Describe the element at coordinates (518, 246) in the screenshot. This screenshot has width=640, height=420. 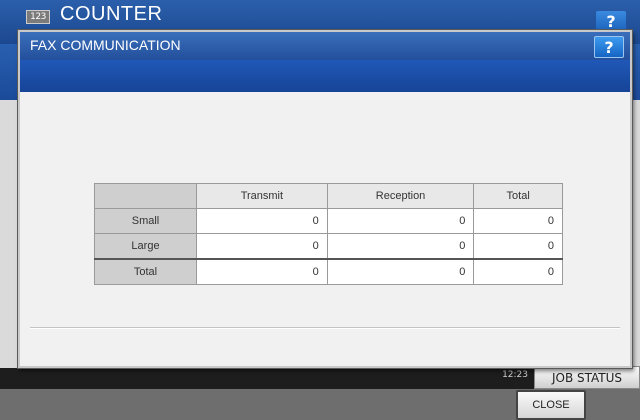
I see `cell-large-total: 0` at that location.